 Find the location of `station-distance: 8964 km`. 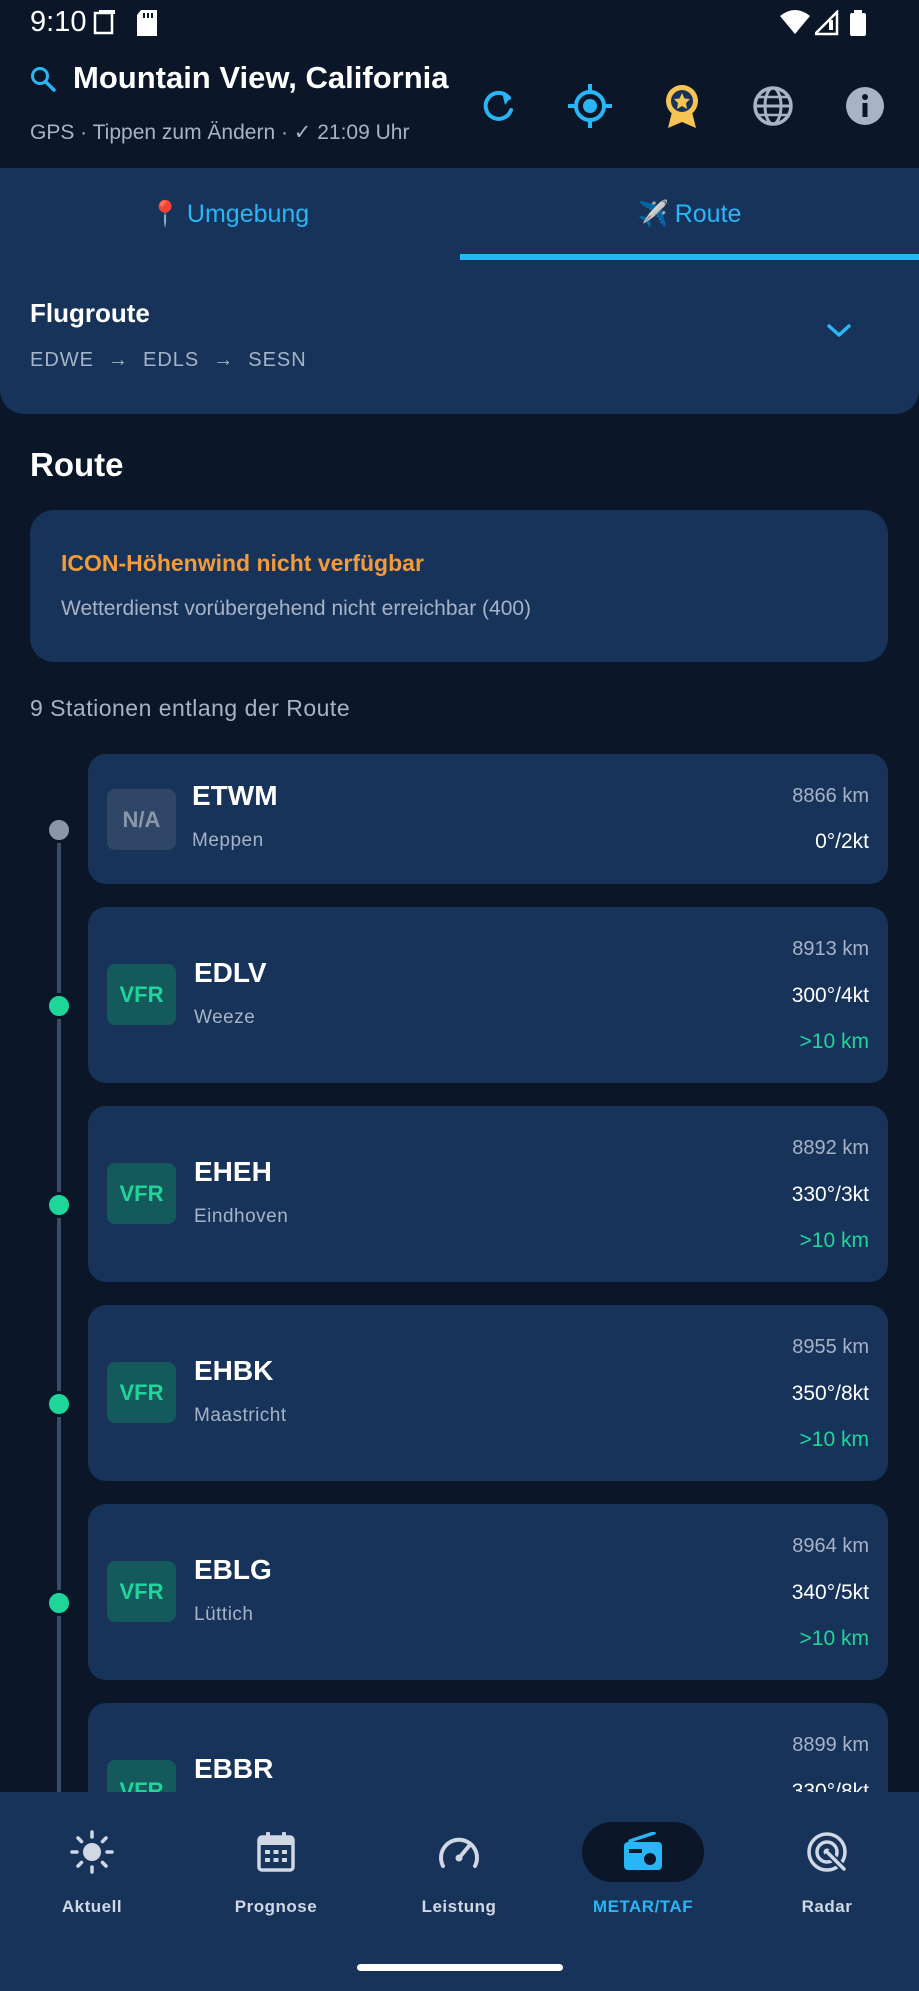

station-distance: 8964 km is located at coordinates (830, 1546).